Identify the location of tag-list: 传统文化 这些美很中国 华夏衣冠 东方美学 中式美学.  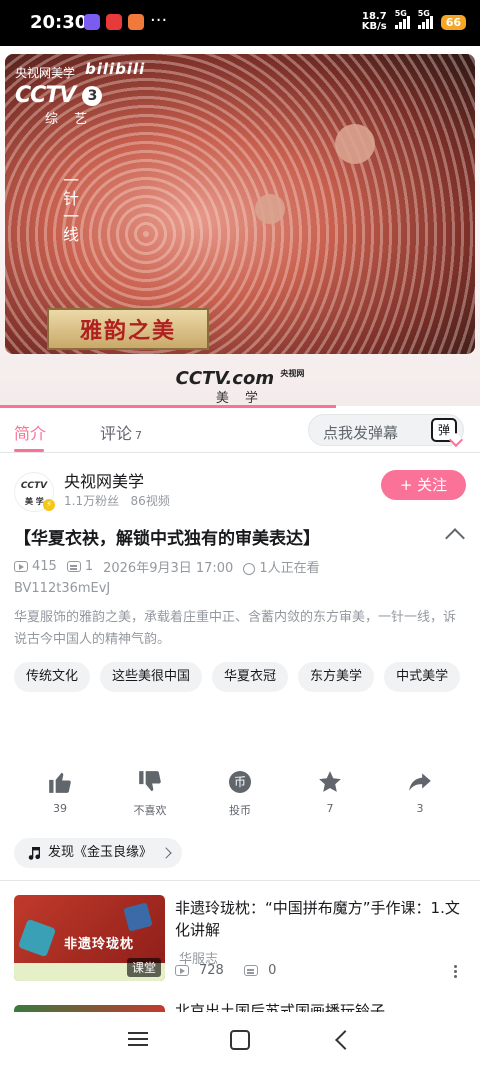
(244, 677).